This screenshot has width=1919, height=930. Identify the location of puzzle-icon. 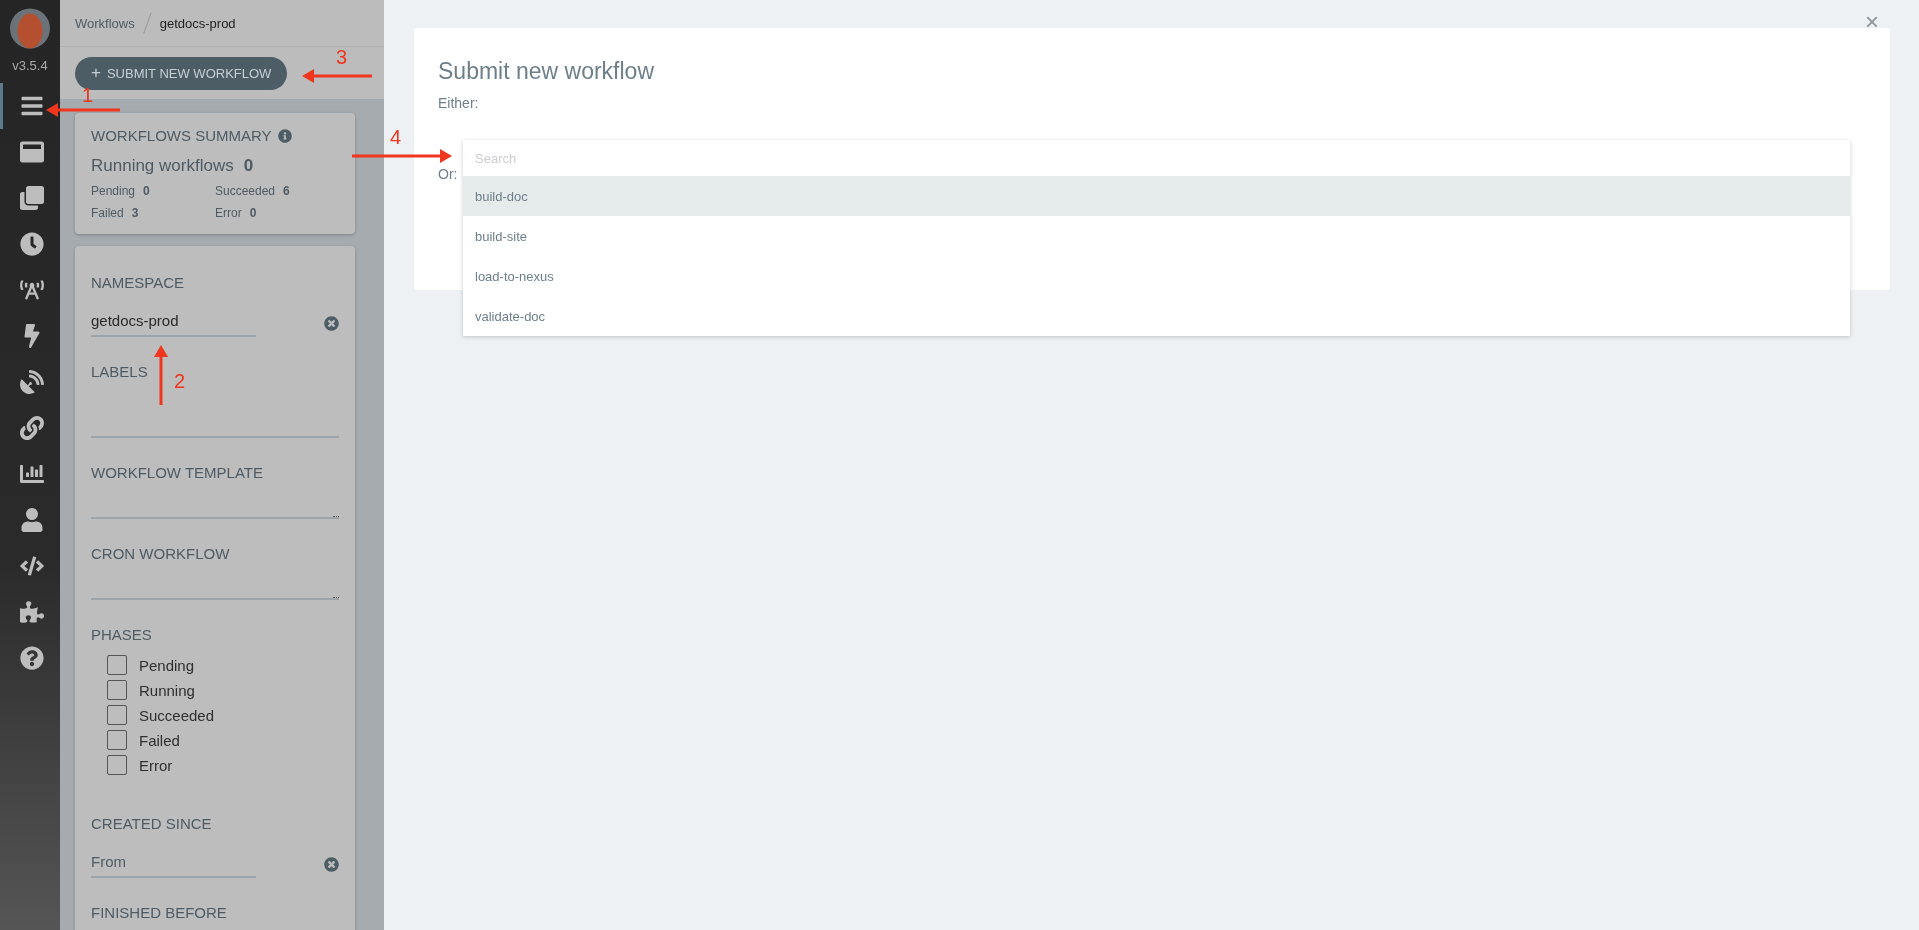
(31, 612).